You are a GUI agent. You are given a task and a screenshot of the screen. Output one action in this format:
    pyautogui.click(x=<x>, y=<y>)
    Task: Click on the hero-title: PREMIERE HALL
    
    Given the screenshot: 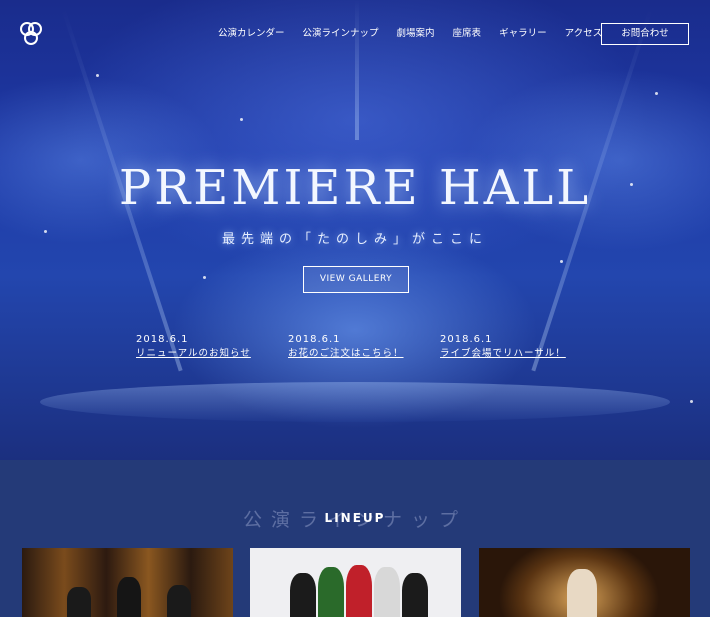 What is the action you would take?
    pyautogui.click(x=355, y=188)
    